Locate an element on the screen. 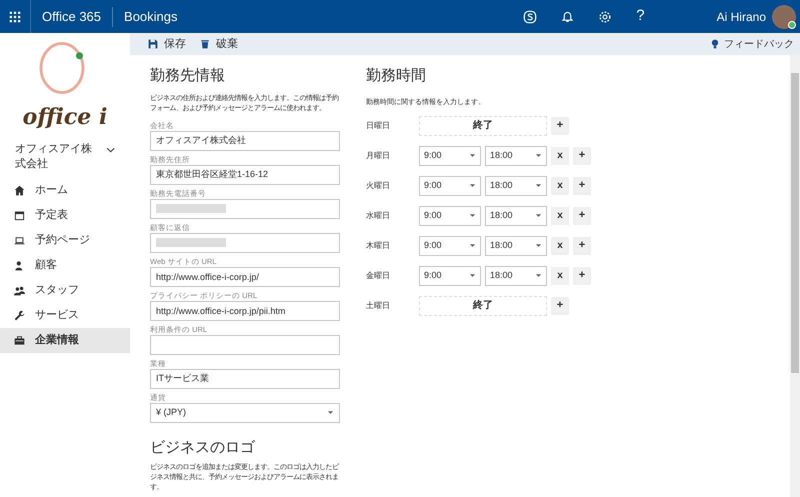  nav-item: 予定表 is located at coordinates (65, 215).